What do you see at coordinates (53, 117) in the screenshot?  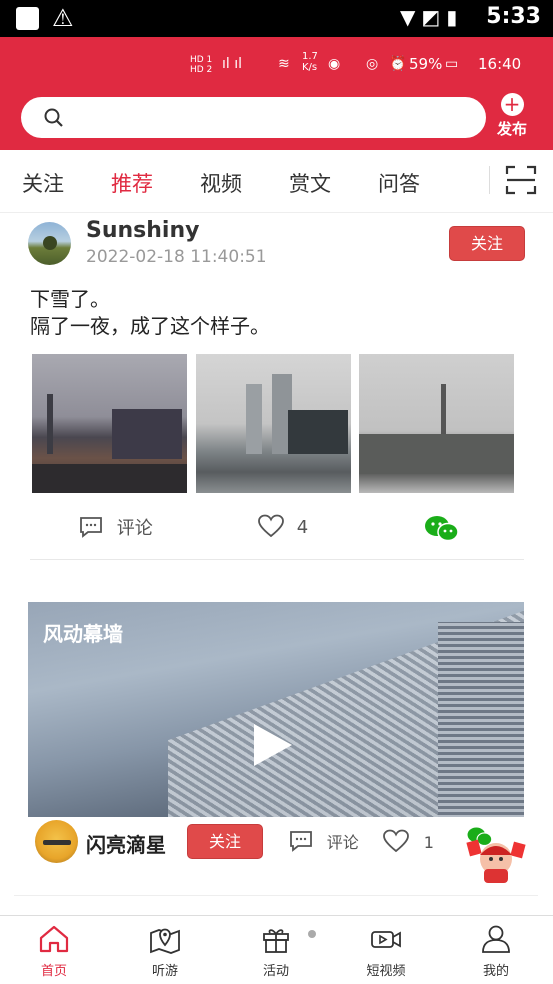 I see `search-icon` at bounding box center [53, 117].